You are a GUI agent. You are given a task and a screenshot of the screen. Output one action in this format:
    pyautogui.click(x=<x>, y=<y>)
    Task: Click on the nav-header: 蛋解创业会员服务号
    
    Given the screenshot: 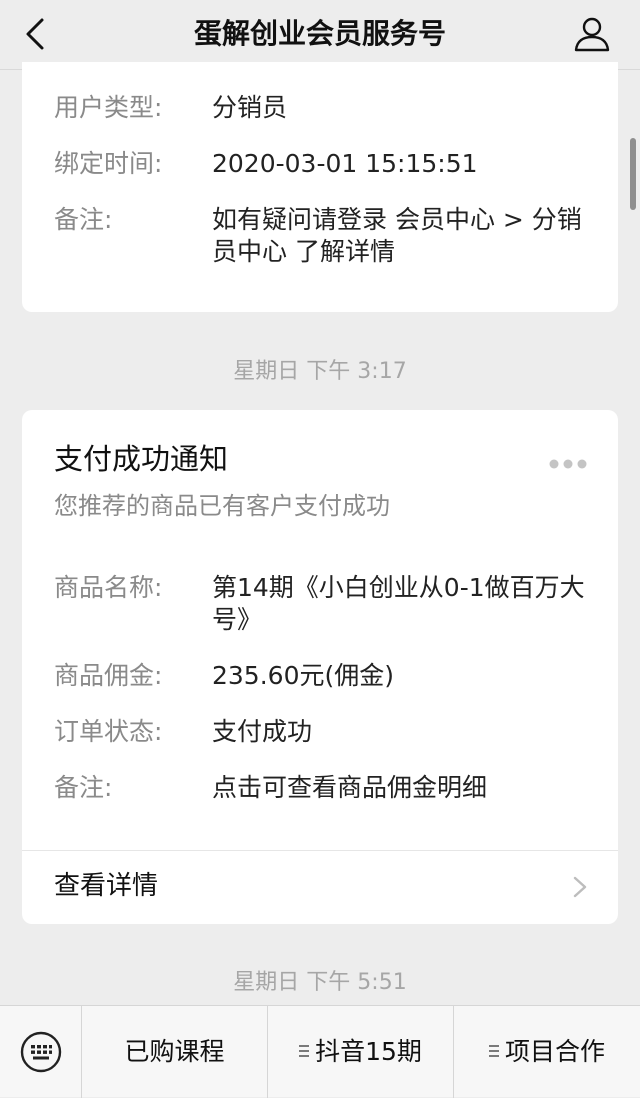 What is the action you would take?
    pyautogui.click(x=320, y=35)
    